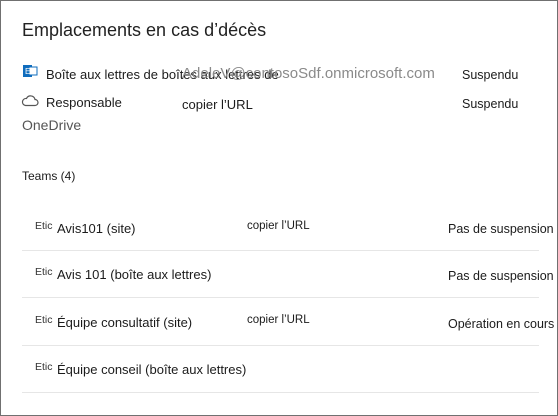 Image resolution: width=558 pixels, height=416 pixels. I want to click on onedrive-label: Responsable, so click(84, 102).